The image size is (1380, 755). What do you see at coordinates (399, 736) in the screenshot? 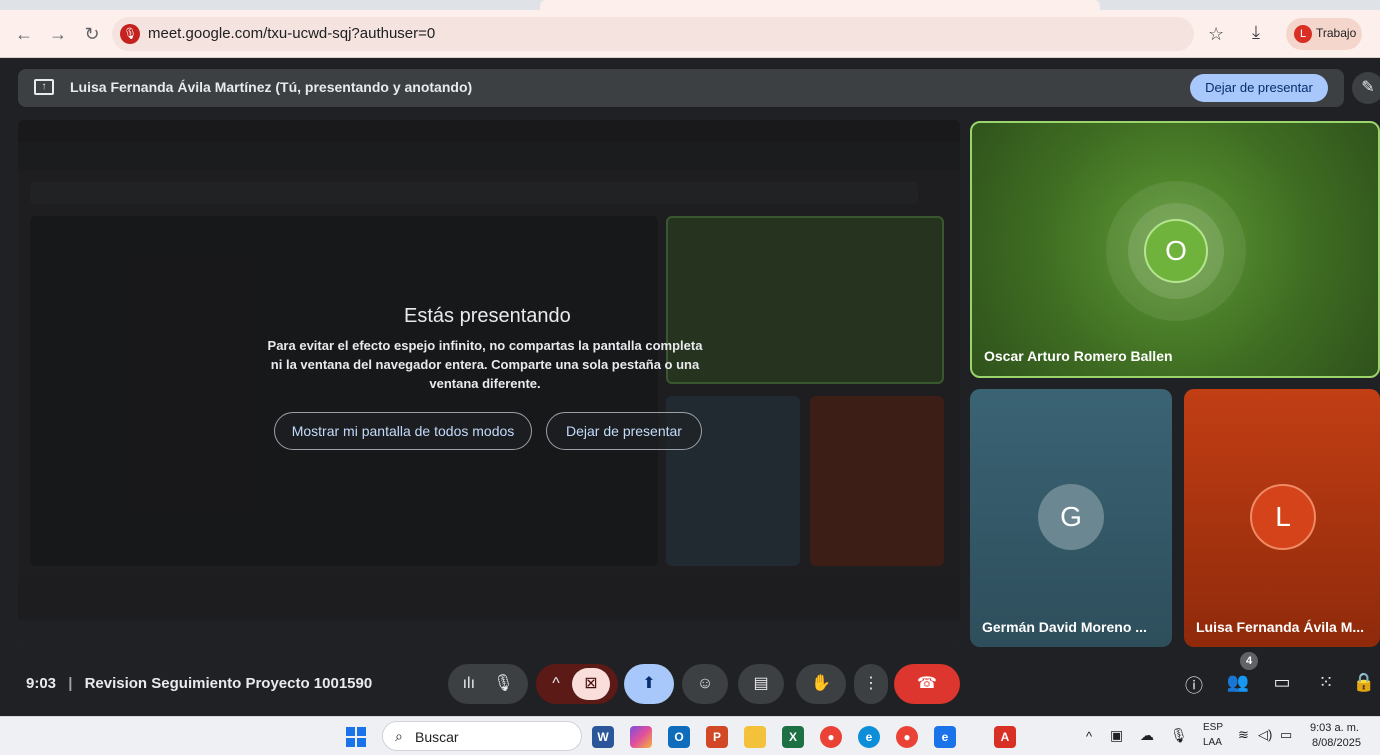
I see `search-icon: ⌕` at bounding box center [399, 736].